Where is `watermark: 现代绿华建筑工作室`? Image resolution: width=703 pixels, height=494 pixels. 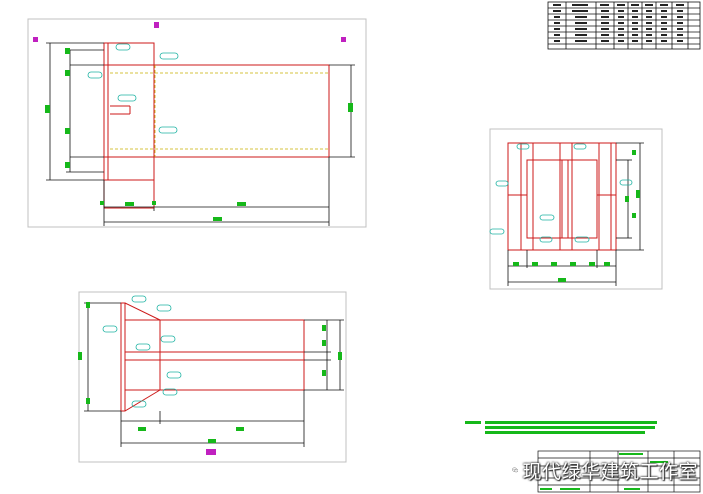 watermark: 现代绿华建筑工作室 is located at coordinates (605, 470).